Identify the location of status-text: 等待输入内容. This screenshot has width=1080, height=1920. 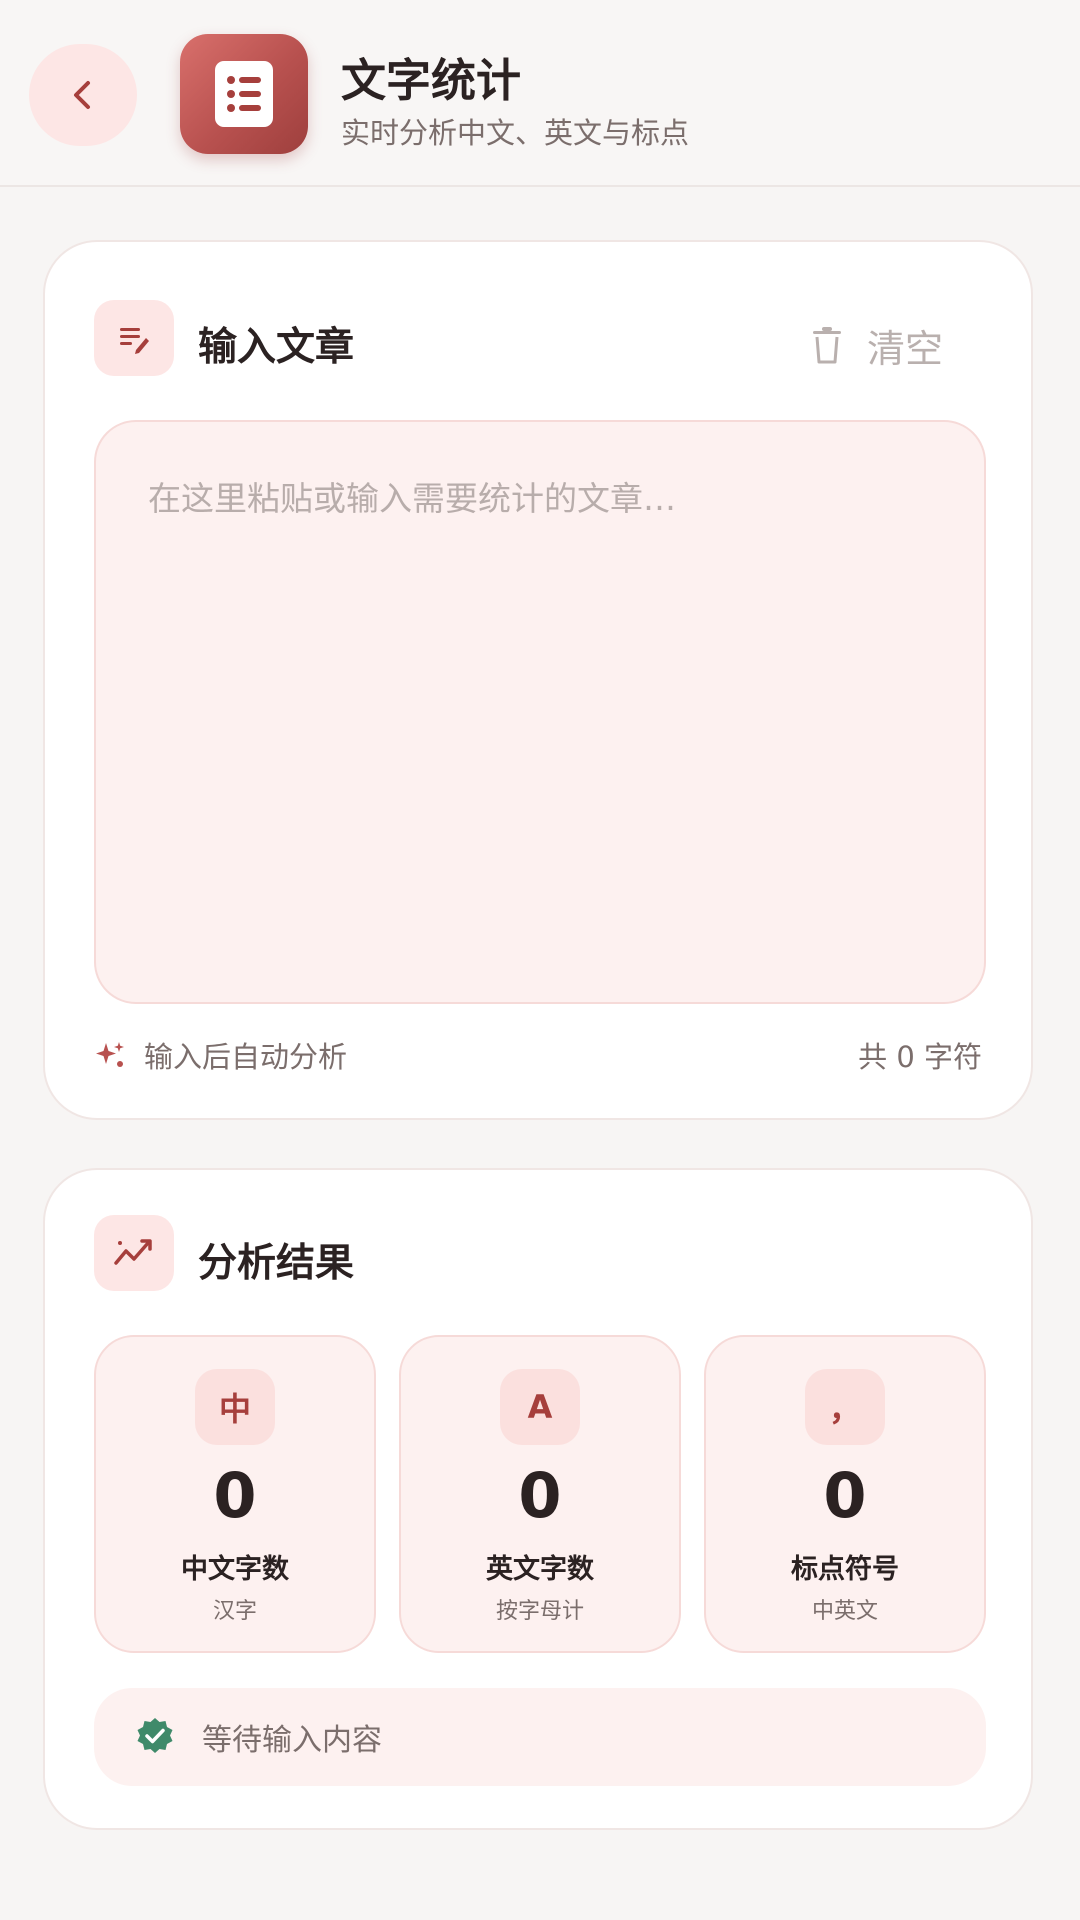
(292, 1740).